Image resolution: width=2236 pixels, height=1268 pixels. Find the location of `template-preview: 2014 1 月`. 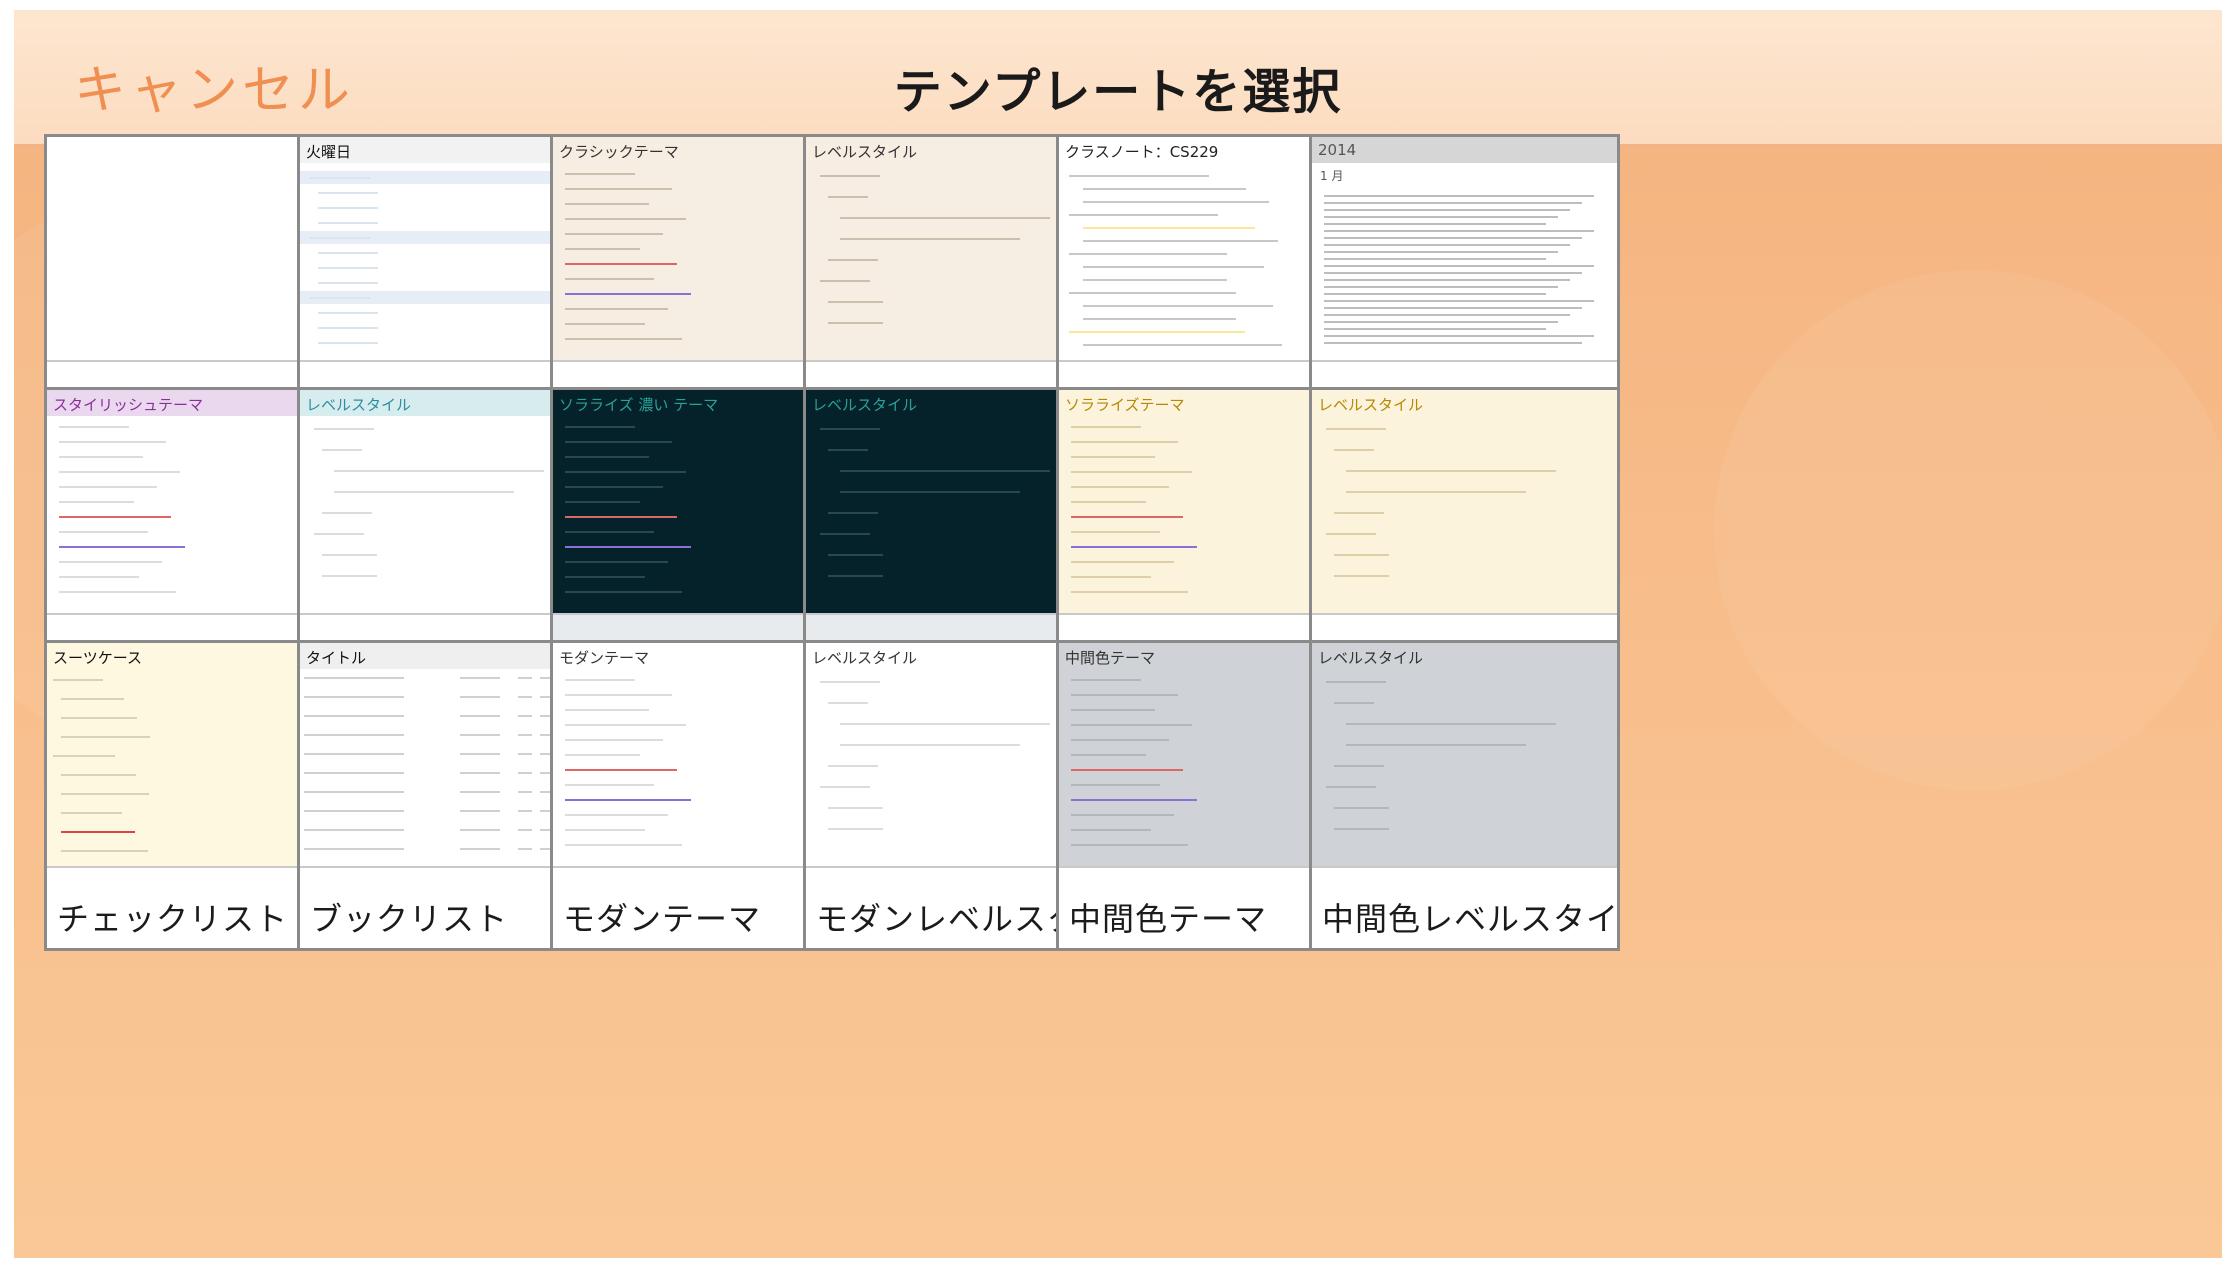

template-preview: 2014 1 月 is located at coordinates (1464, 248).